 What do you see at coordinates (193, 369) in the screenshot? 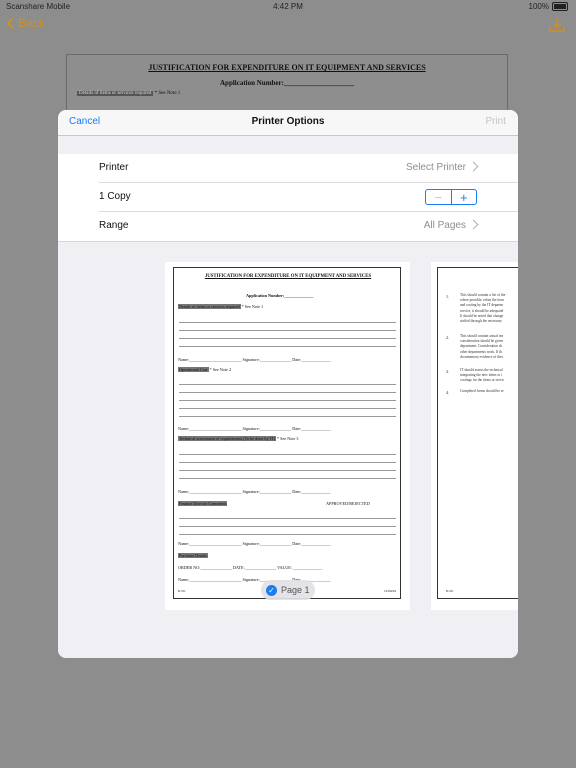
I see `page1-operational-cost: Operational Cost` at bounding box center [193, 369].